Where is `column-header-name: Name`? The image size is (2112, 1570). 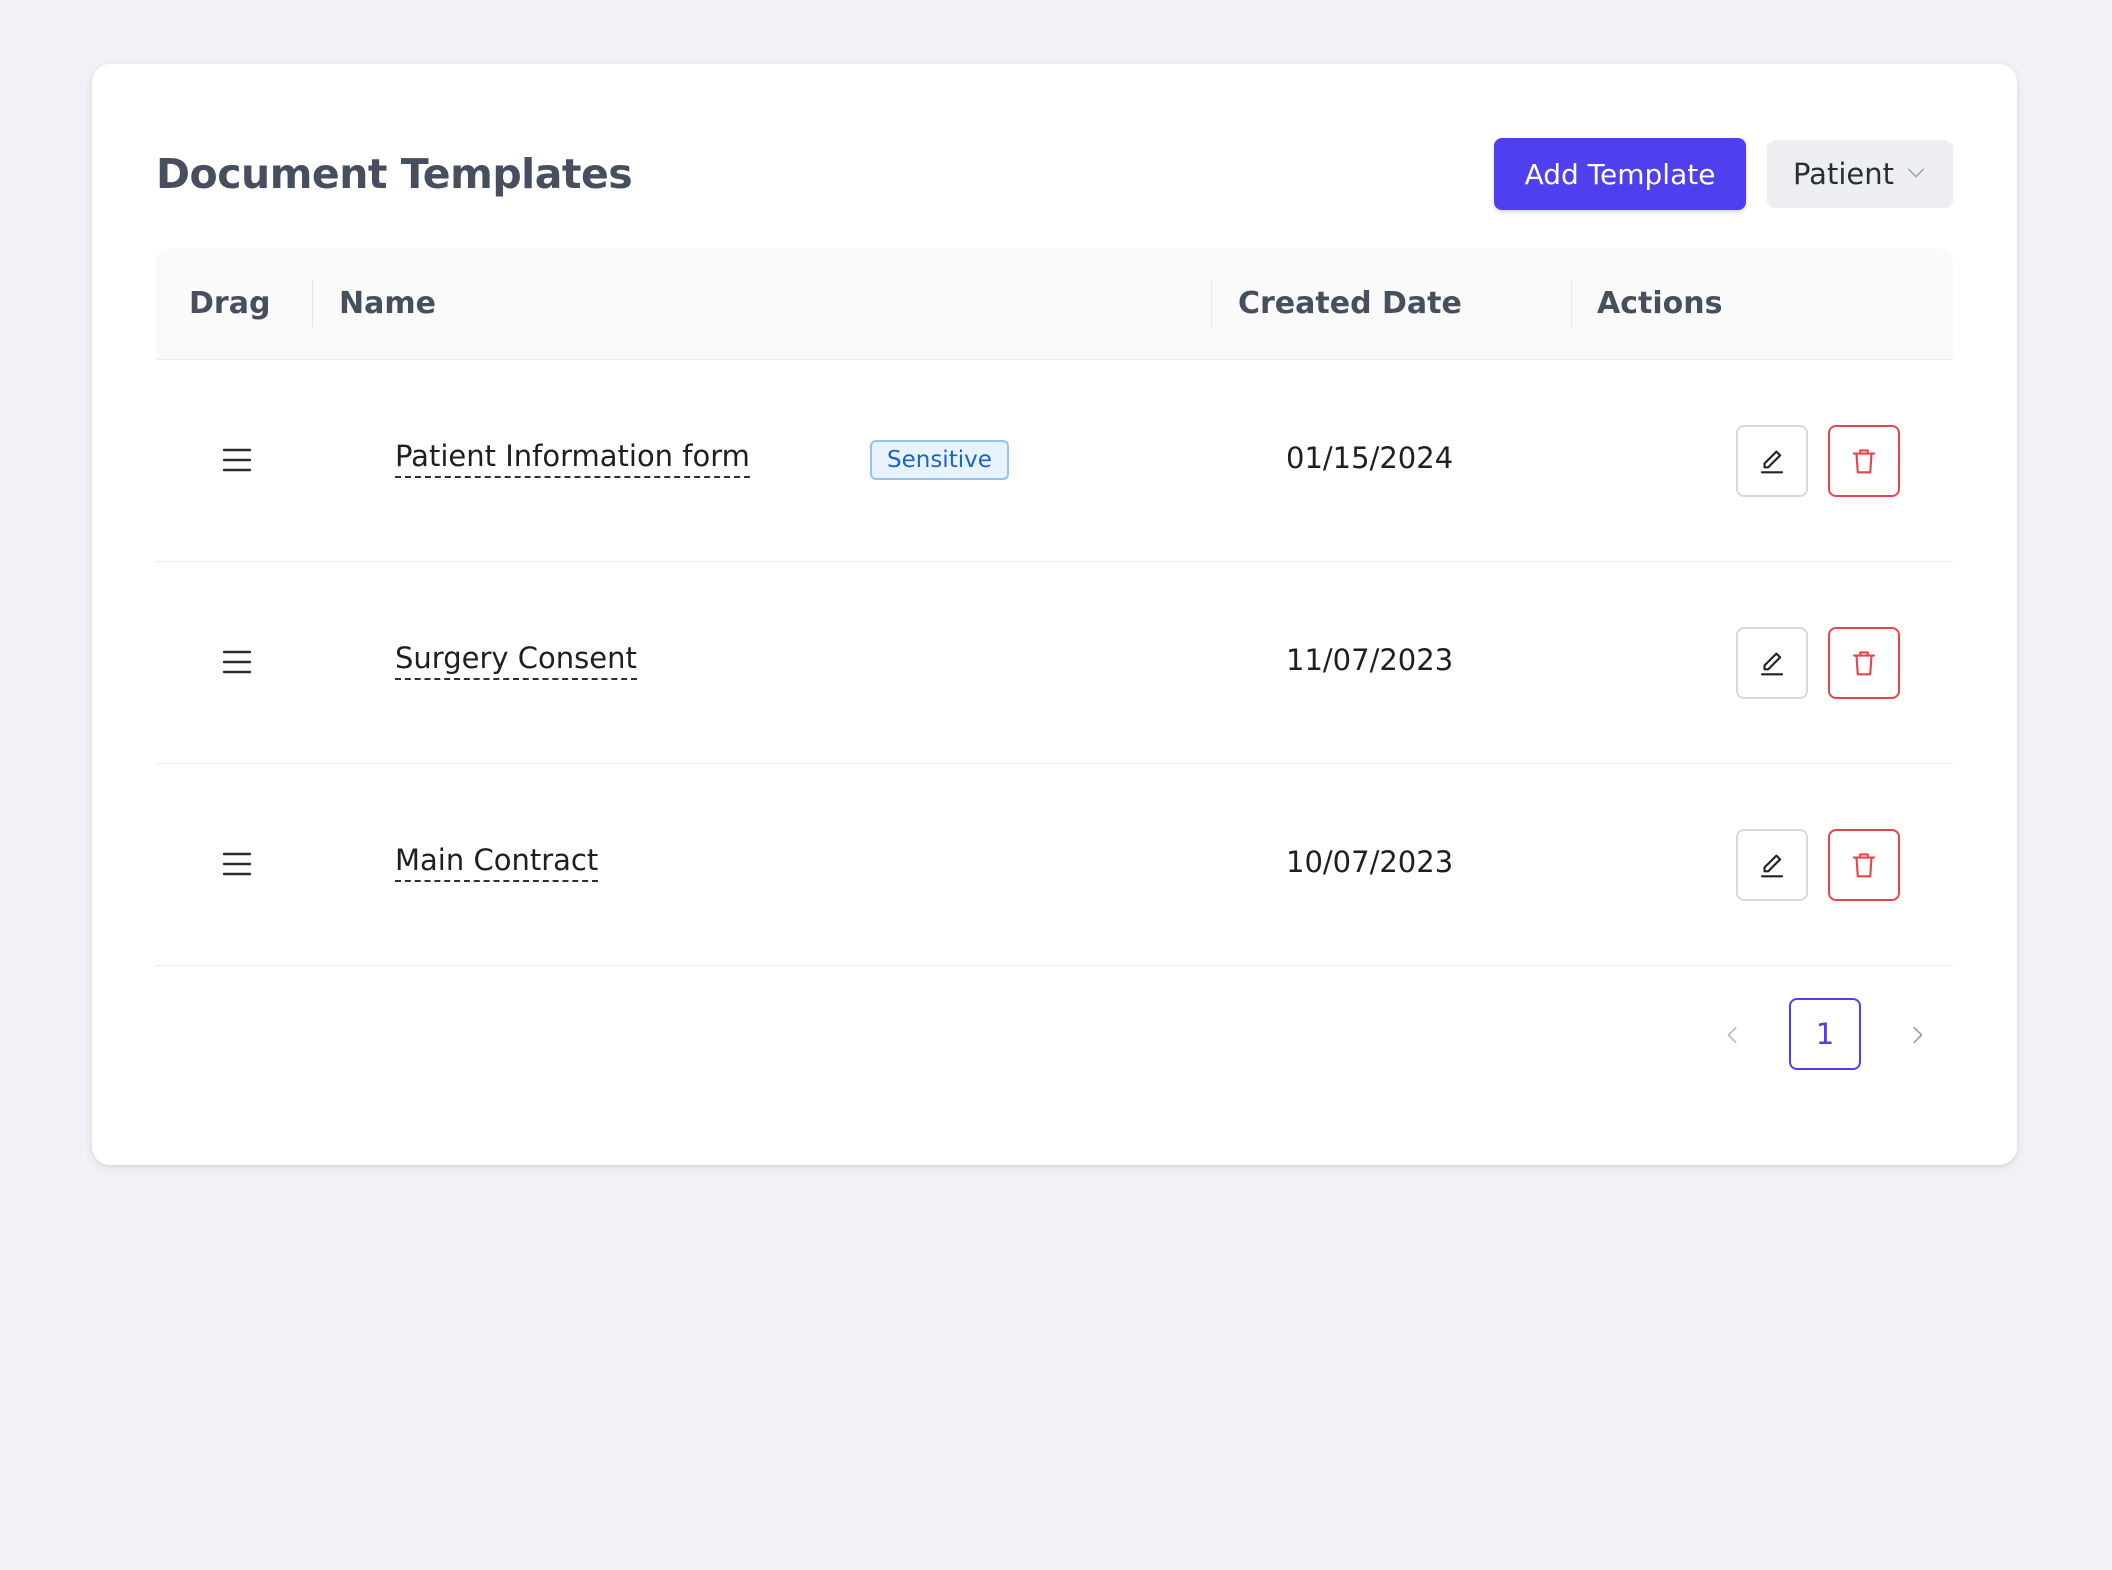
column-header-name: Name is located at coordinates (387, 303).